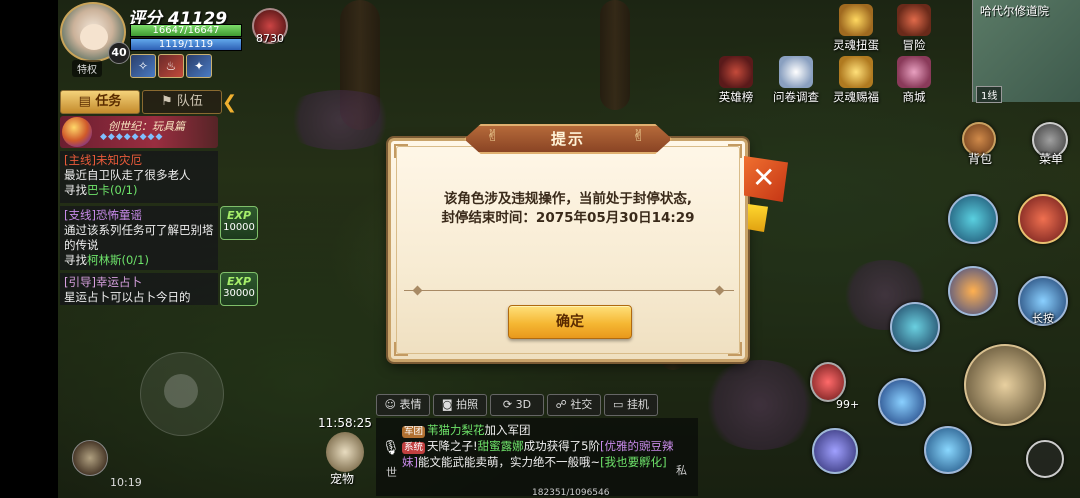 This screenshot has height=498, width=1080. Describe the element at coordinates (1043, 219) in the screenshot. I see `ultimate-skill-button` at that location.